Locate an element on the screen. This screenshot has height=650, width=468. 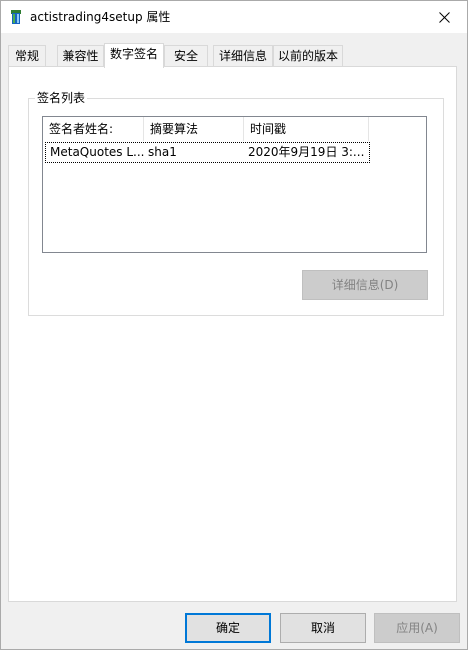
ok-button: 确定 is located at coordinates (228, 628).